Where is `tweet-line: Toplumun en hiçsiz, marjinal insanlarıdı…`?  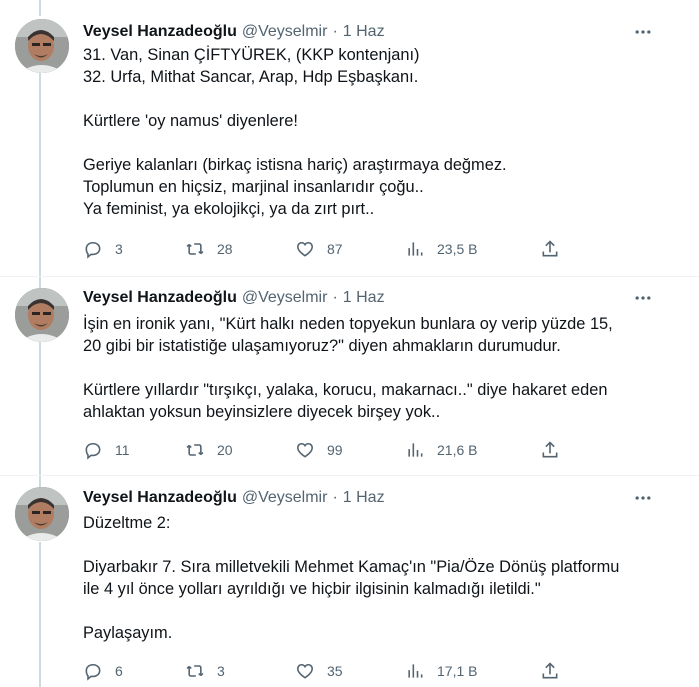
tweet-line: Toplumun en hiçsiz, marjinal insanlarıdı… is located at coordinates (253, 187).